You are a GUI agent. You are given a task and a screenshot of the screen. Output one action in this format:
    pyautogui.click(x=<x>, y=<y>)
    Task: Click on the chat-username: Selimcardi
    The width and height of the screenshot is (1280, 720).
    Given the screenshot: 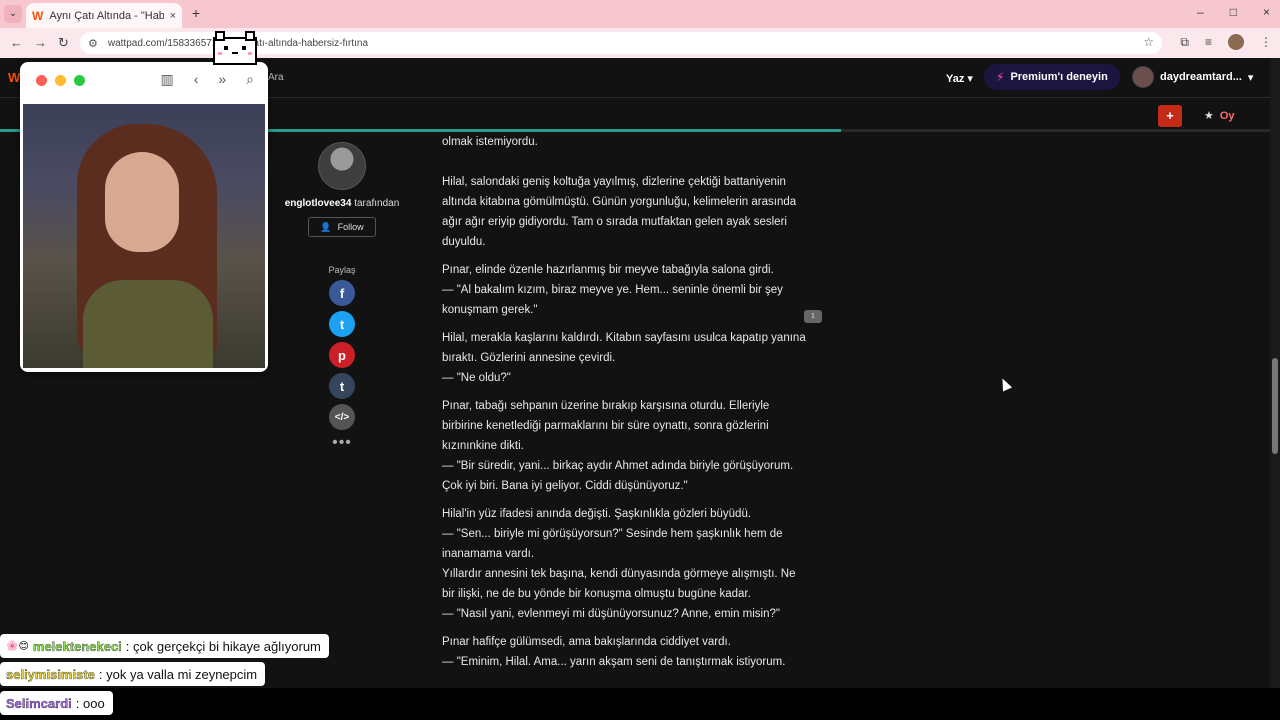 What is the action you would take?
    pyautogui.click(x=39, y=703)
    